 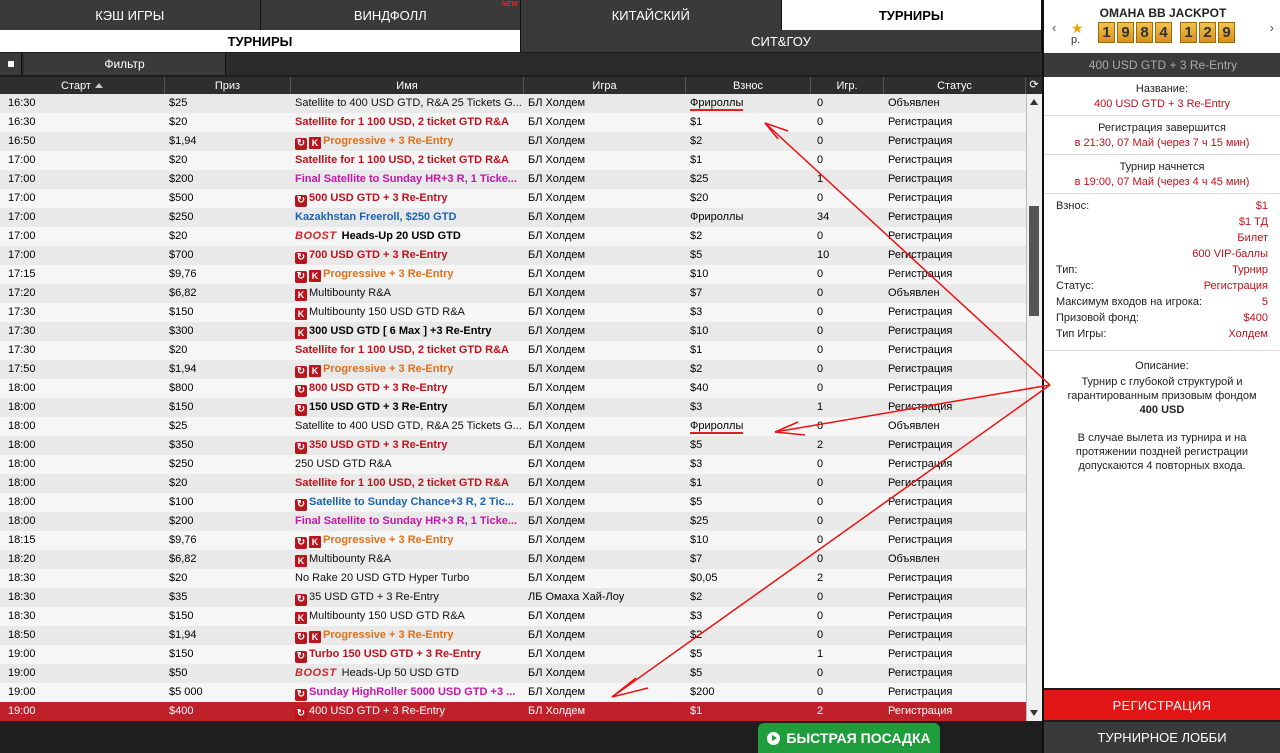 I want to click on col-fee: Взнос, so click(x=748, y=85).